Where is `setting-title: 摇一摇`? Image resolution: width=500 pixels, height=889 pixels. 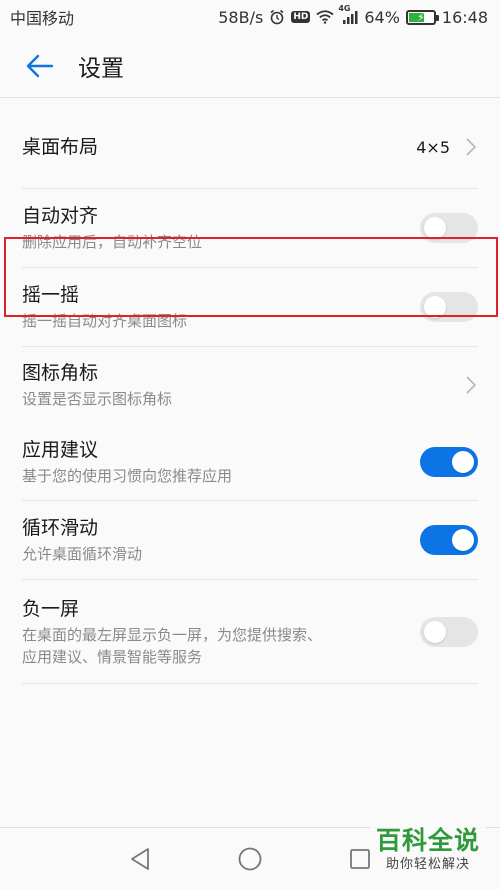
setting-title: 摇一摇 is located at coordinates (51, 295).